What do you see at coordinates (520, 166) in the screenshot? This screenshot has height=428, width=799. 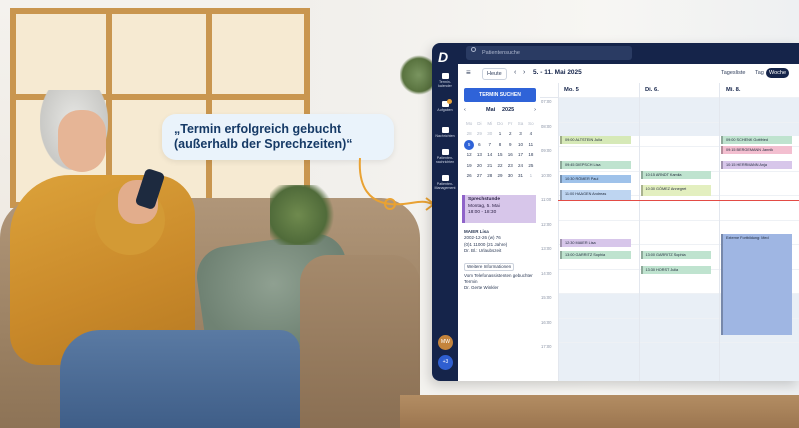 I see `mini-day: 24` at bounding box center [520, 166].